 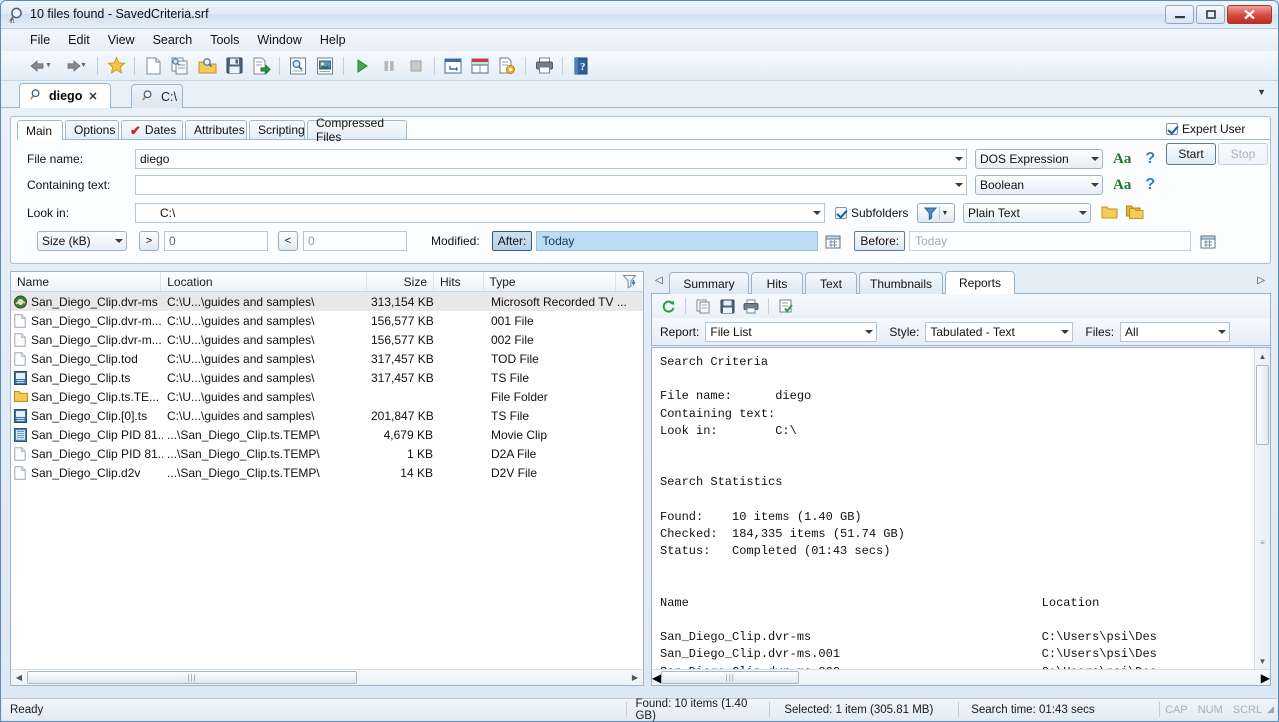 I want to click on report-options-icon, so click(x=786, y=306).